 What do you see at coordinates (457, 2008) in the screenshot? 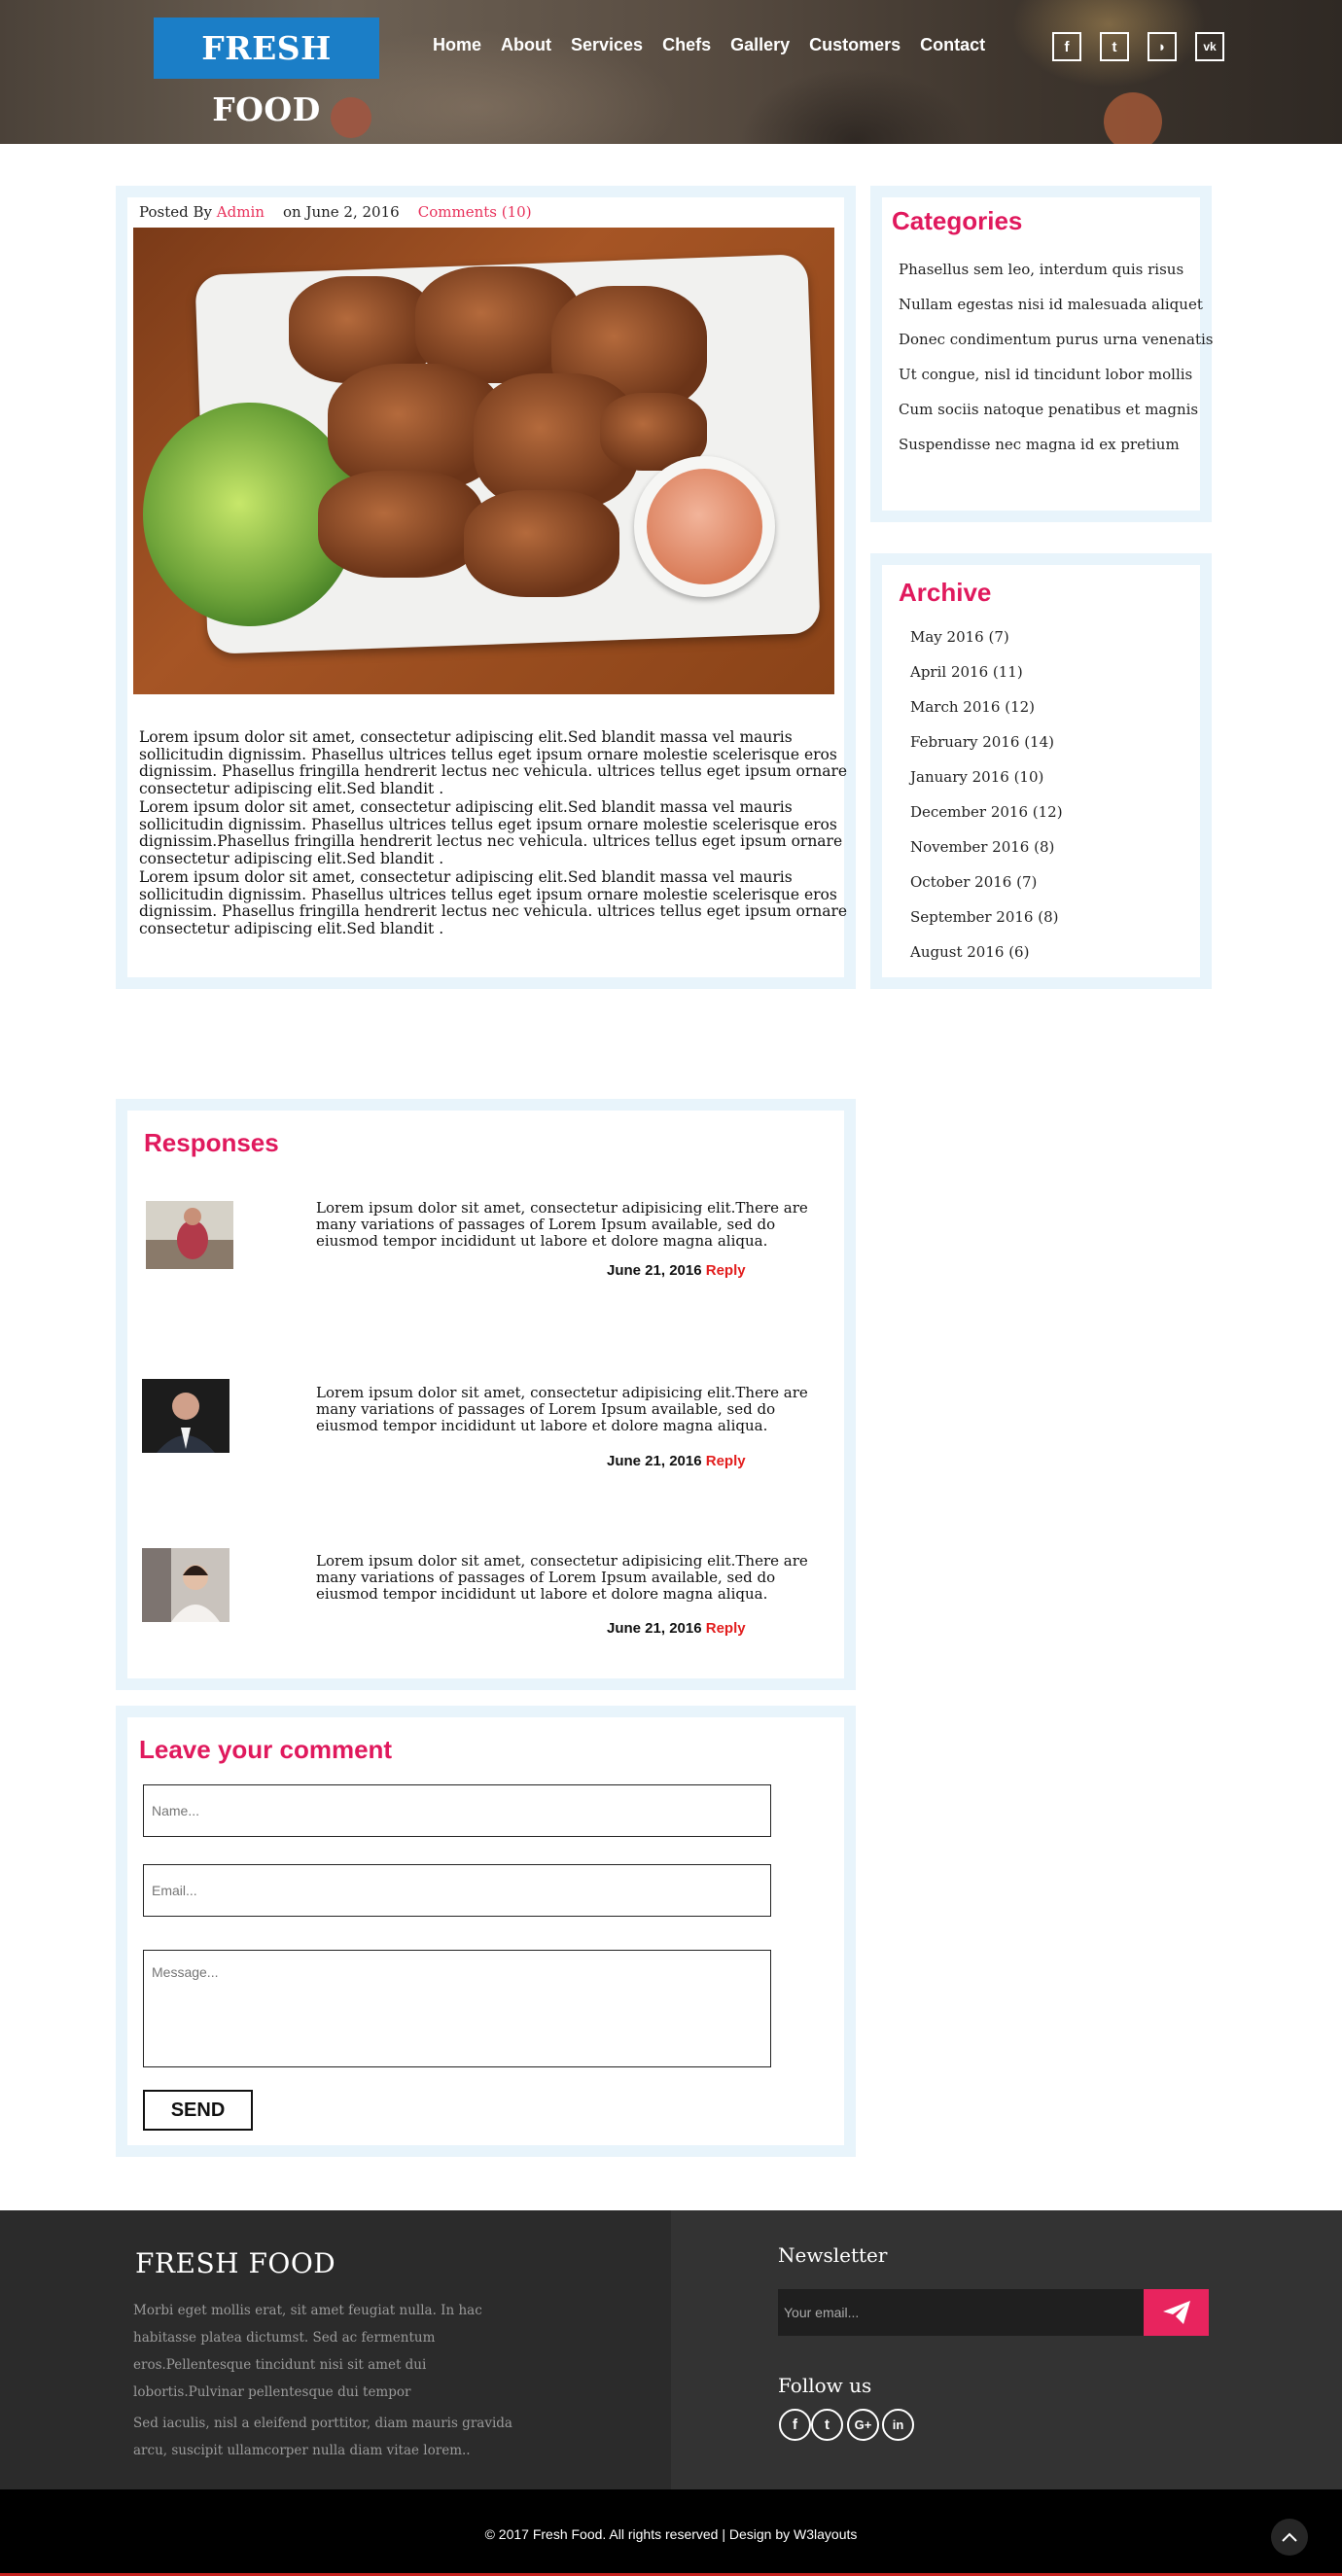
I see `message-input` at bounding box center [457, 2008].